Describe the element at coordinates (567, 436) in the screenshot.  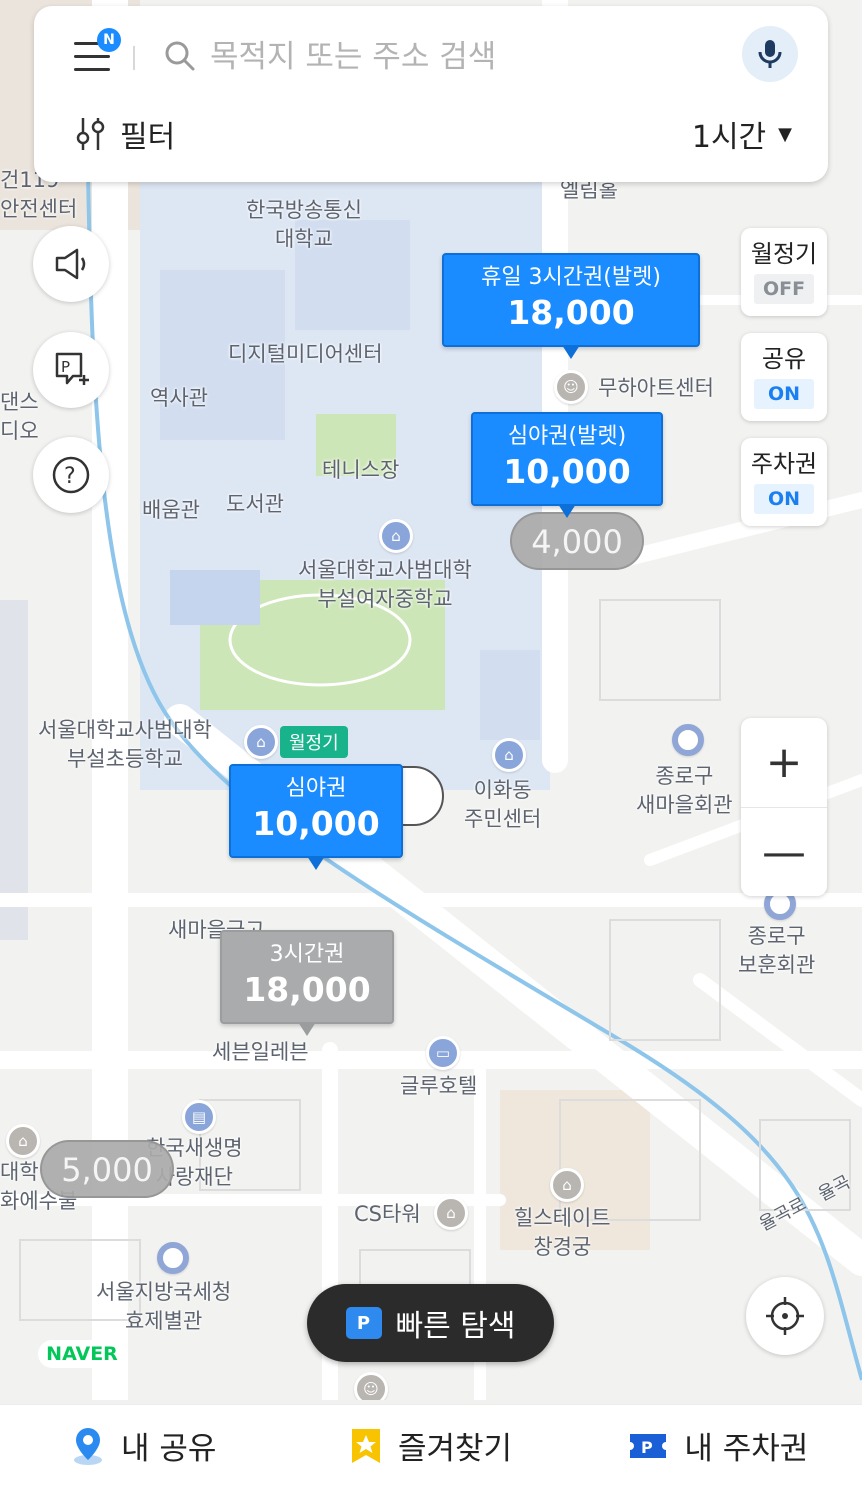
I see `marker-ticket-type: 심야권(발렛)` at that location.